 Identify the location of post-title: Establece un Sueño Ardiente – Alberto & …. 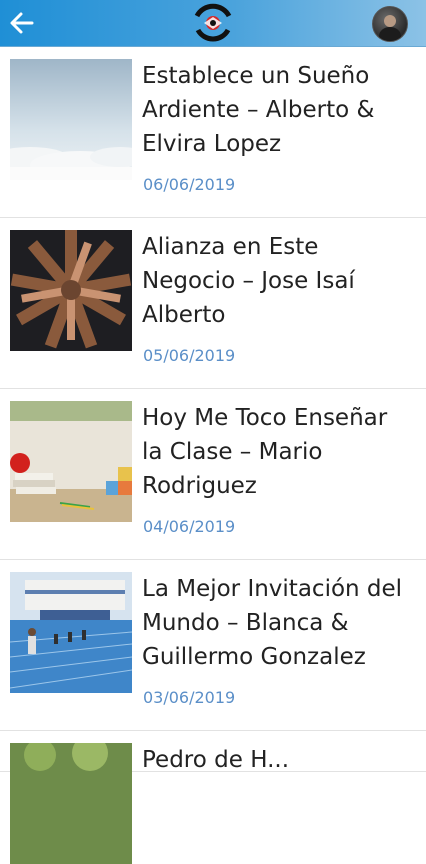
(258, 110).